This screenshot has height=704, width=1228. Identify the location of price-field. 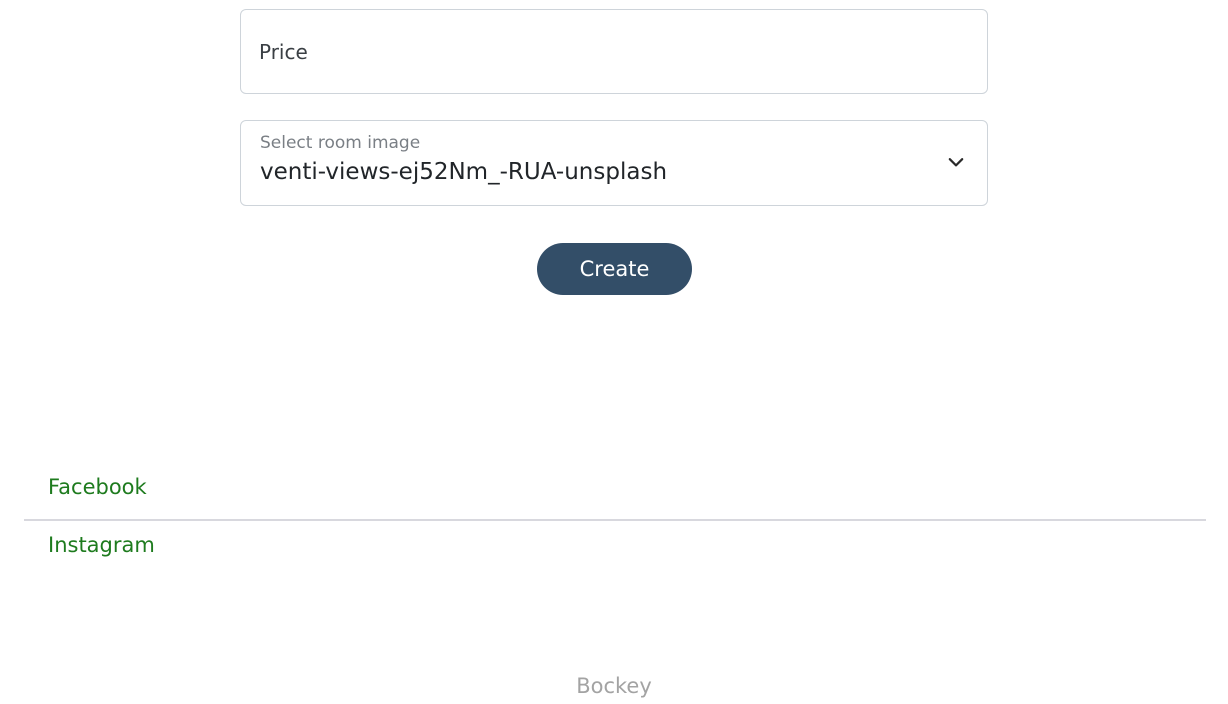
(614, 51).